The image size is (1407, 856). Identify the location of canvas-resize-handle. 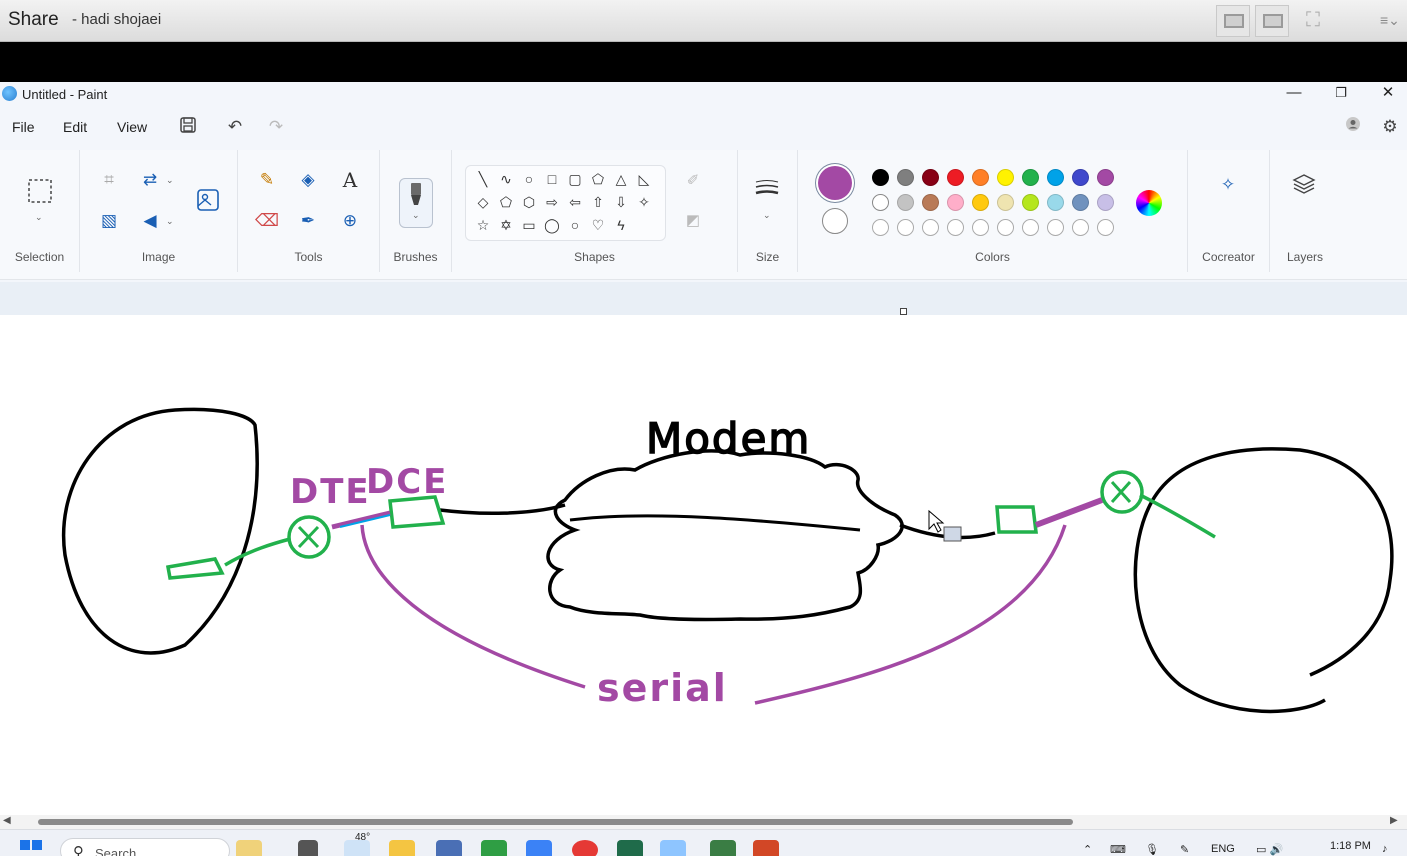
(903, 311).